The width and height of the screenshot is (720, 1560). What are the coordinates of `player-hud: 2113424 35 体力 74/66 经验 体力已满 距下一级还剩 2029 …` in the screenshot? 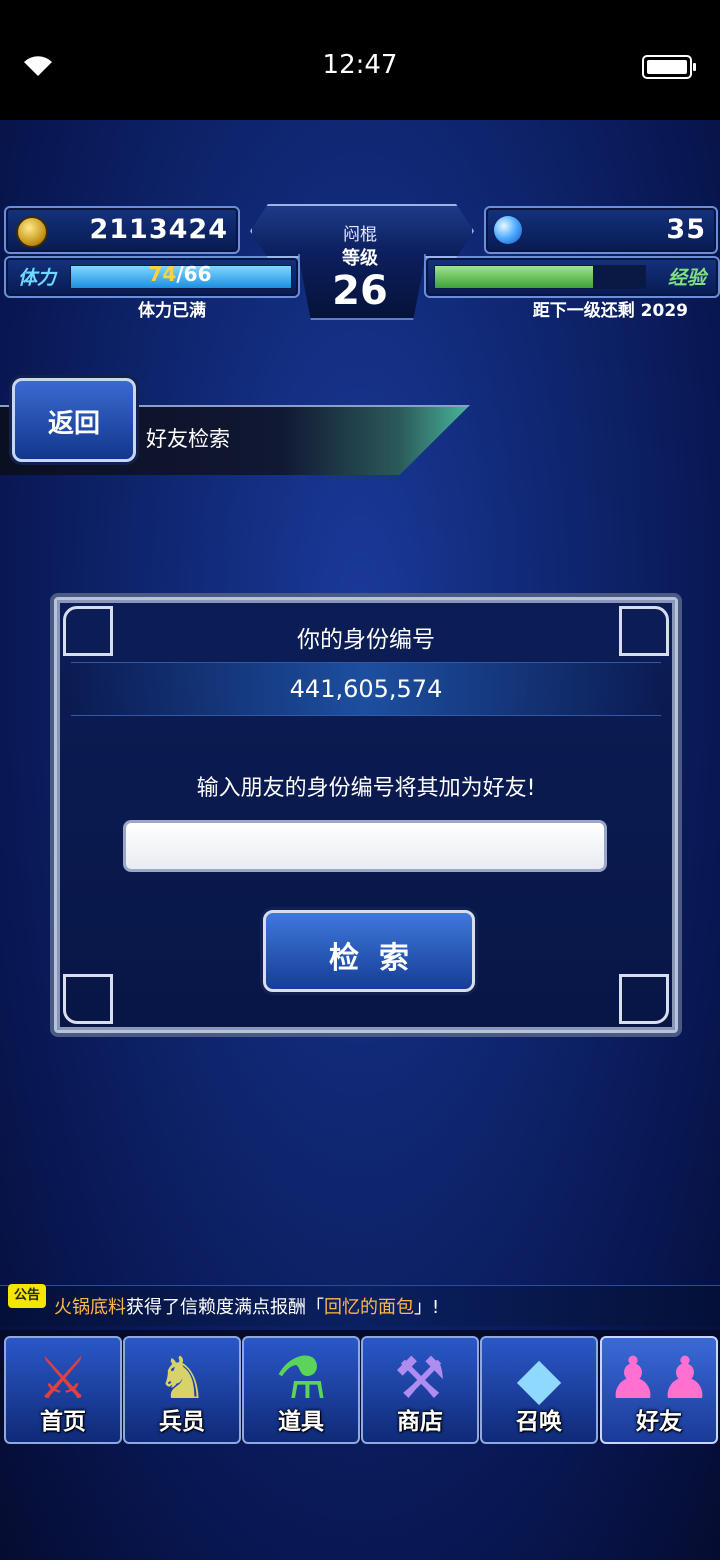 It's located at (360, 262).